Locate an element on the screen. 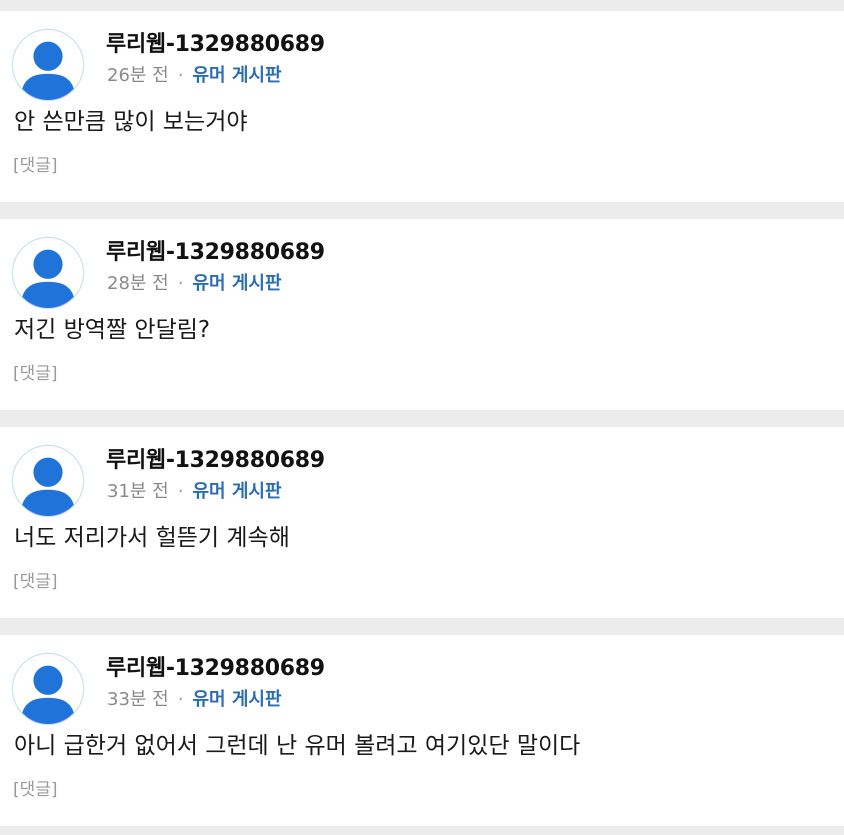  comment-text: 저긴 방역짤 안달림? is located at coordinates (112, 330).